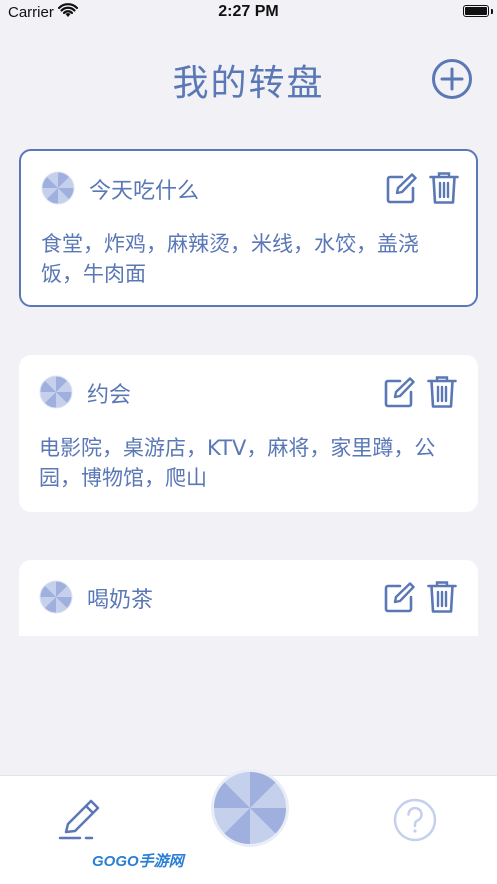  Describe the element at coordinates (82, 821) in the screenshot. I see `tab-edit-pencil-icon` at that location.